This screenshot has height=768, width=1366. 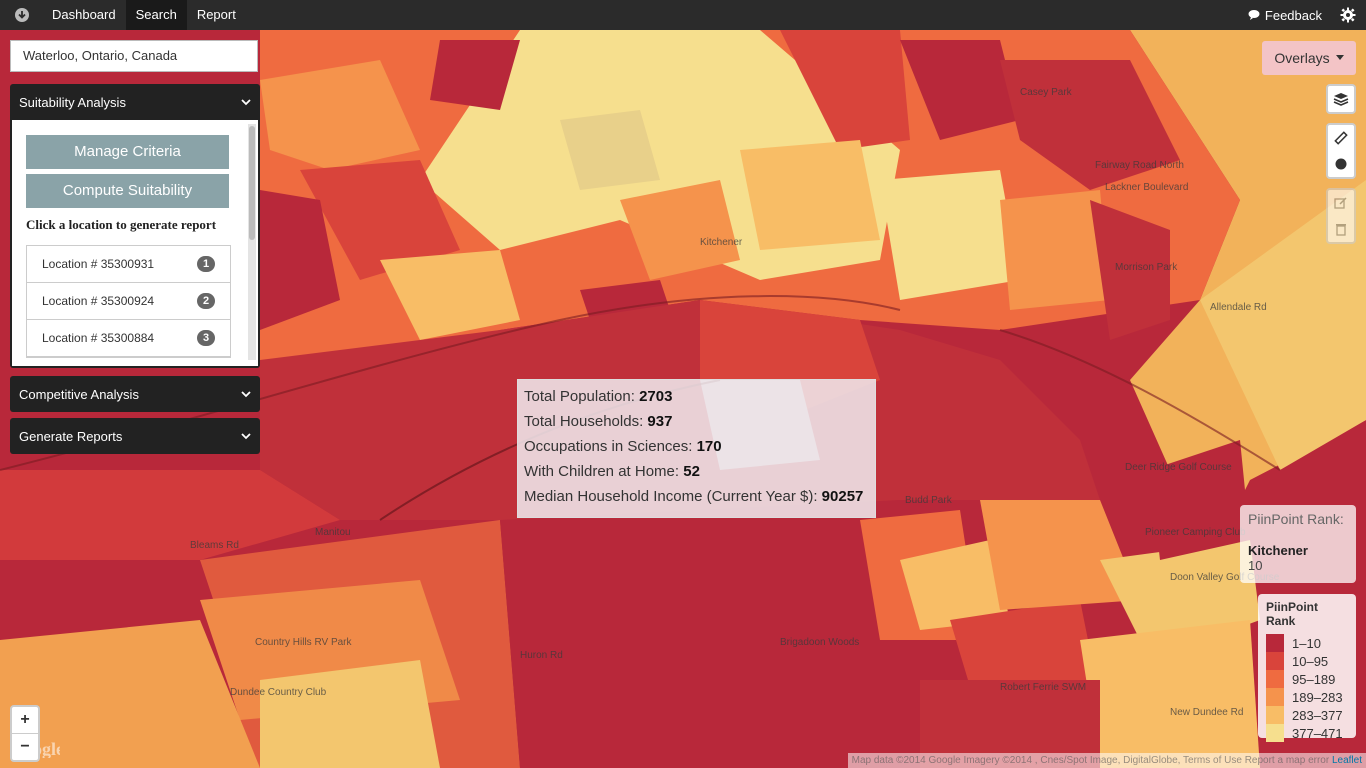 I want to click on stat-value: 937, so click(x=660, y=421).